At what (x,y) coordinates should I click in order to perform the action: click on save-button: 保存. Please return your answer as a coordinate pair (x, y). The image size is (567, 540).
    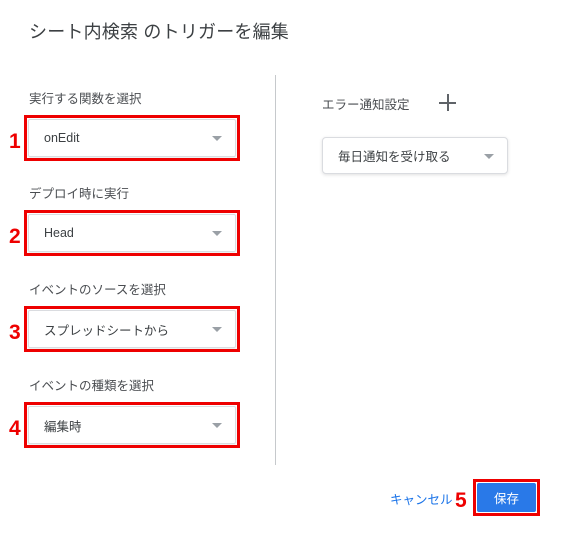
    Looking at the image, I should click on (506, 497).